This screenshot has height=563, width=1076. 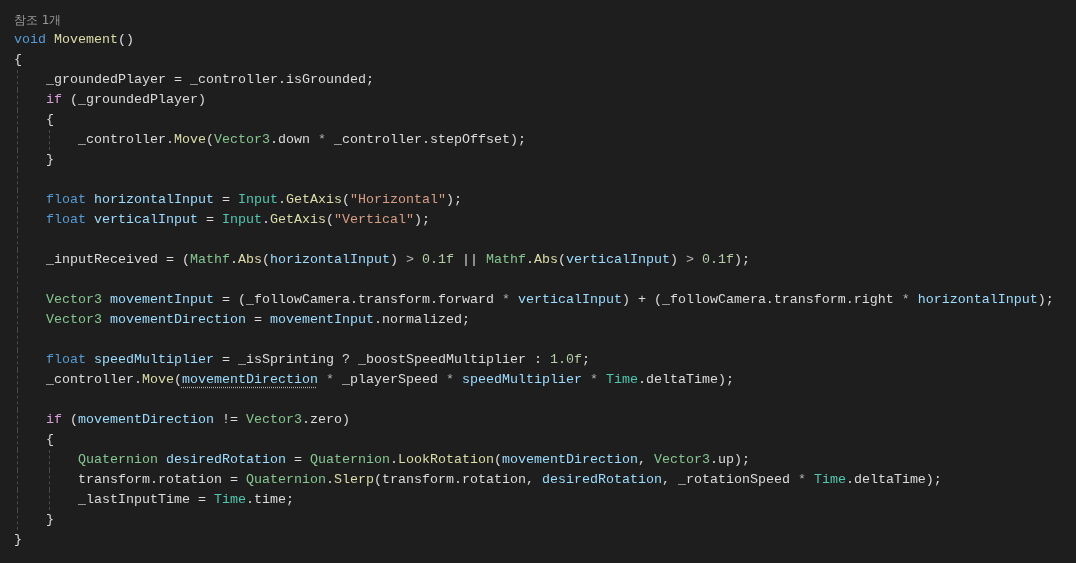 What do you see at coordinates (186, 500) in the screenshot?
I see `code-line: _lastInputTime = Time.time;` at bounding box center [186, 500].